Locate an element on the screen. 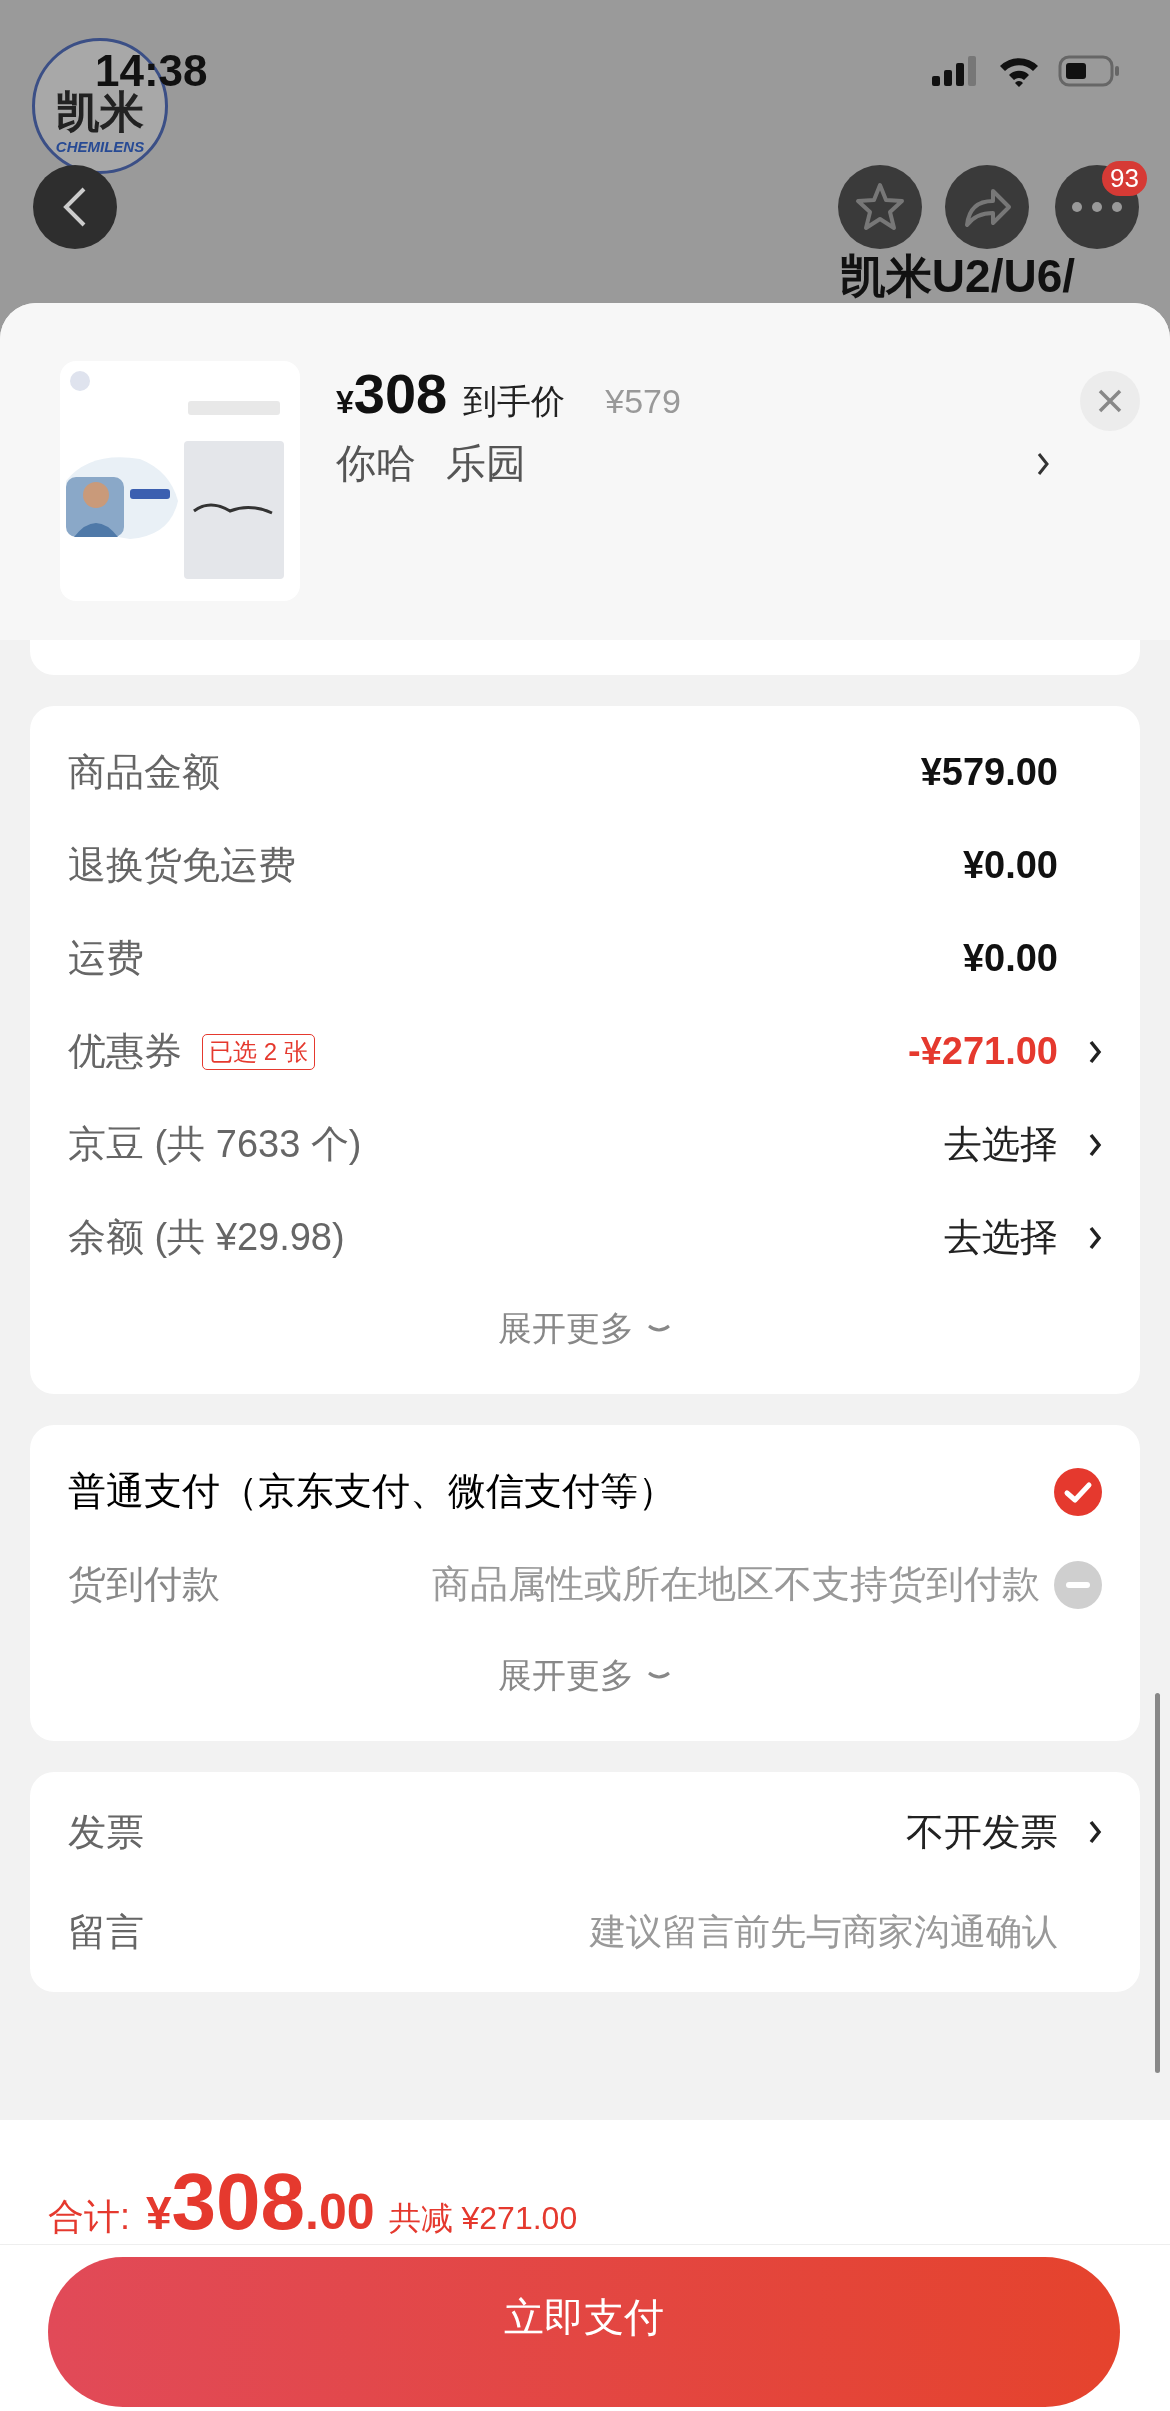 The width and height of the screenshot is (1170, 2411). battery-icon is located at coordinates (1089, 71).